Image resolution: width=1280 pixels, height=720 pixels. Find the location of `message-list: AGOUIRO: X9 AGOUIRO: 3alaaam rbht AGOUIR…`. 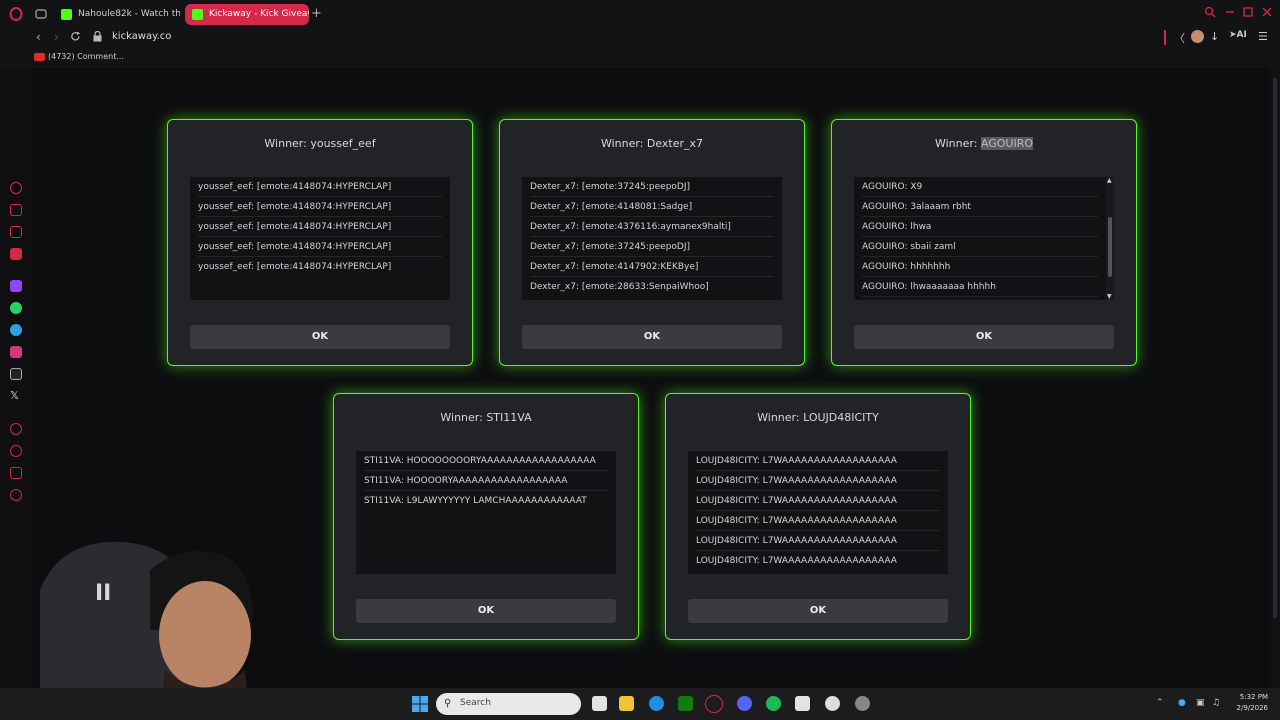

message-list: AGOUIRO: X9 AGOUIRO: 3alaaam rbht AGOUIR… is located at coordinates (984, 238).